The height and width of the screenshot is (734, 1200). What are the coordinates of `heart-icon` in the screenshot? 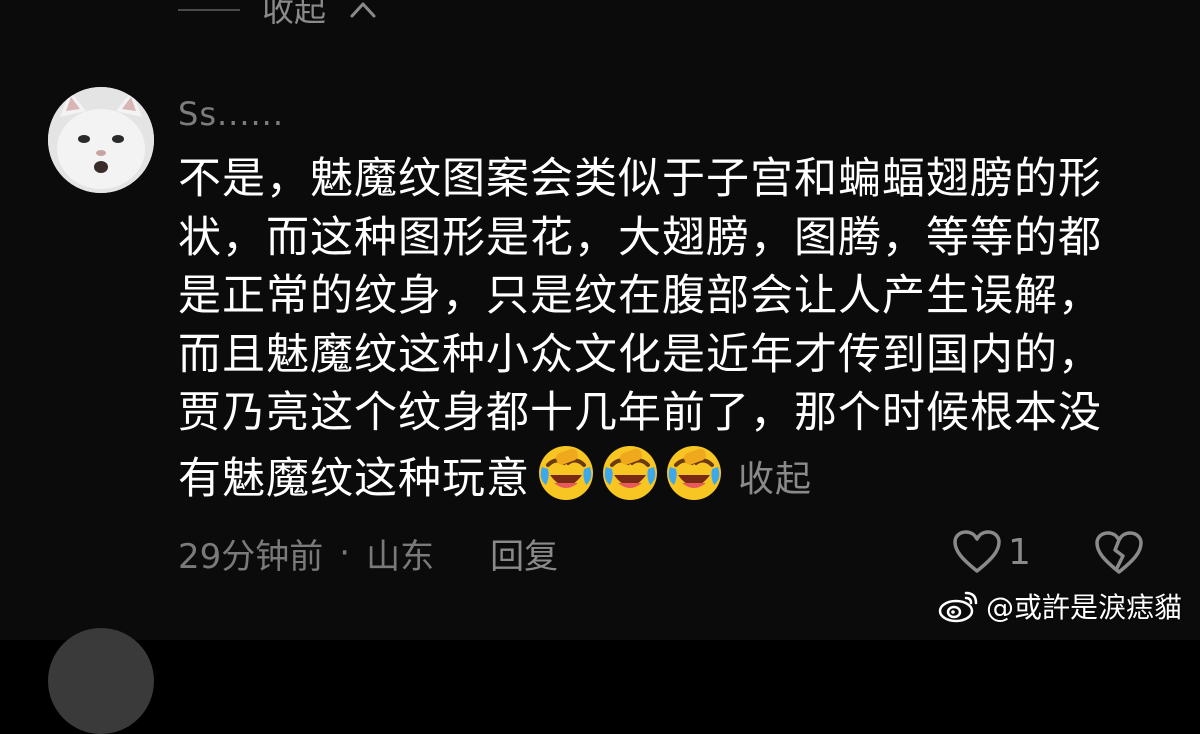 It's located at (977, 552).